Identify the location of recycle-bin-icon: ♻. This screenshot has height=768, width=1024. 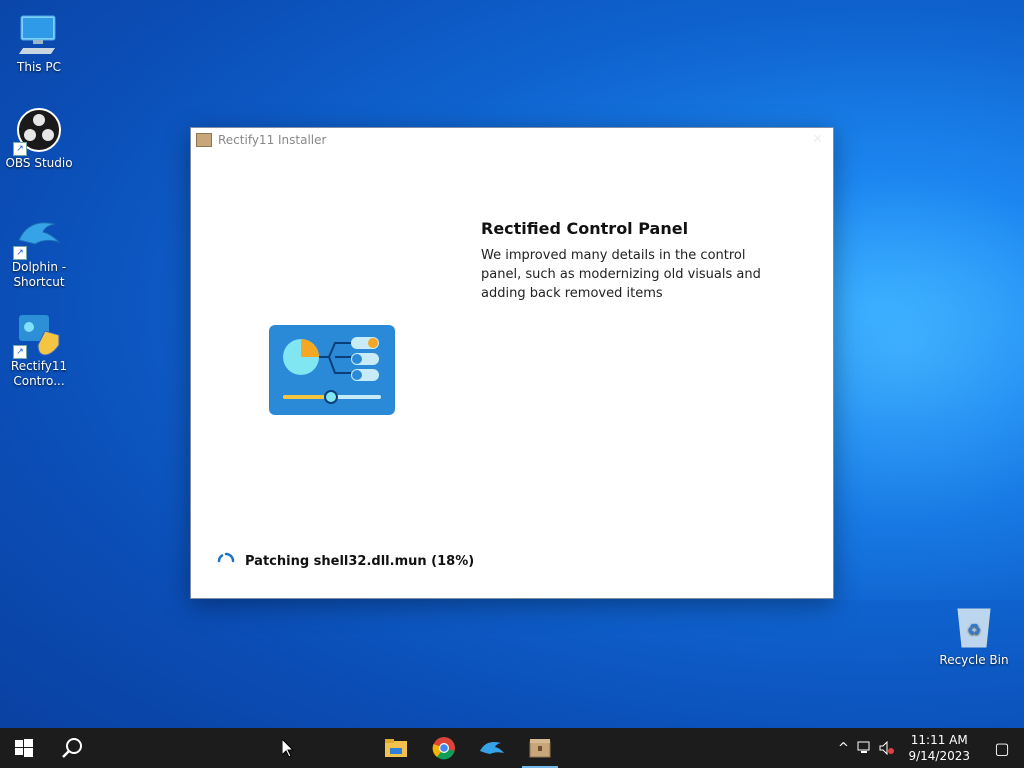
(974, 627).